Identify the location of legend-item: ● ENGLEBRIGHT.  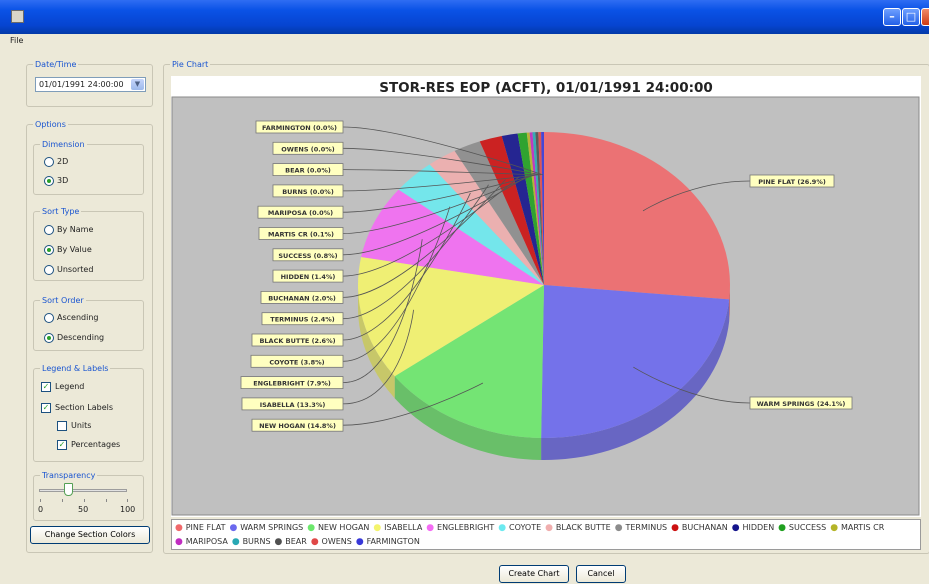
(460, 528).